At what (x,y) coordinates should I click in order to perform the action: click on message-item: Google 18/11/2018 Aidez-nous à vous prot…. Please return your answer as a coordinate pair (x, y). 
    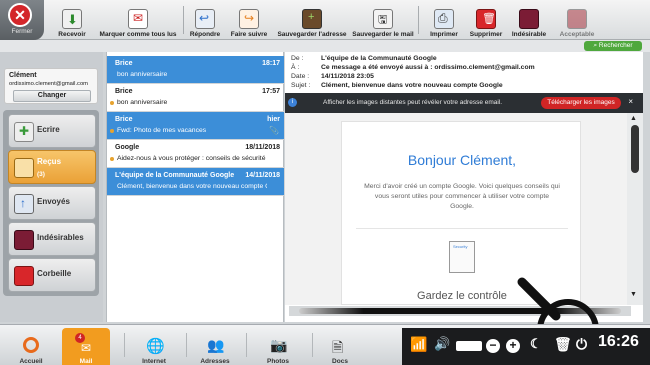
    Looking at the image, I should click on (195, 154).